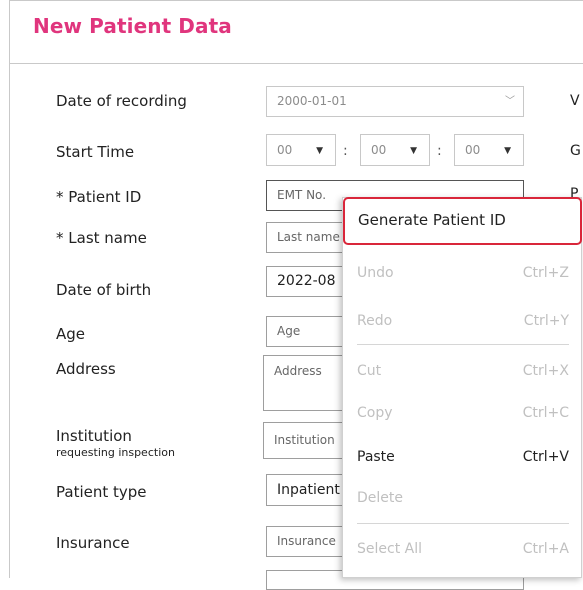 This screenshot has height=590, width=583. Describe the element at coordinates (289, 331) in the screenshot. I see `age-placeholder: Age` at that location.